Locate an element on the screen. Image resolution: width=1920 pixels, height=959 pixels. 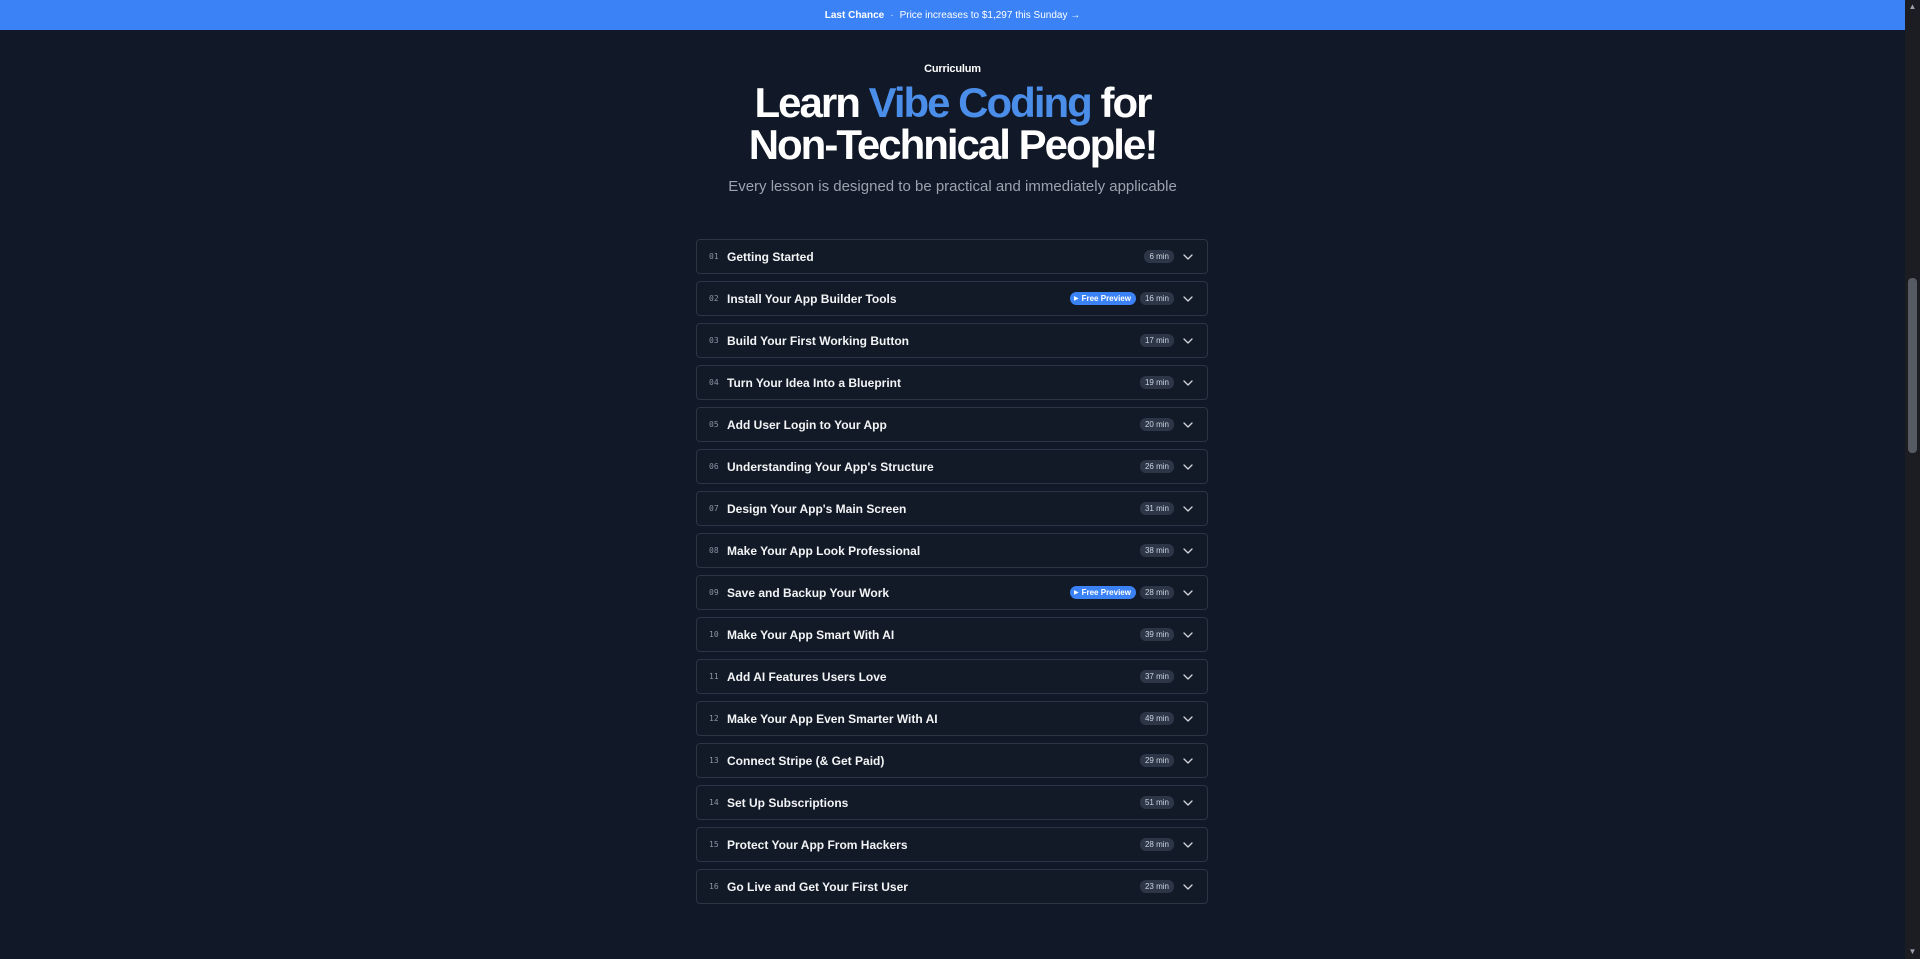
lesson-duration: 38 min is located at coordinates (1156, 550).